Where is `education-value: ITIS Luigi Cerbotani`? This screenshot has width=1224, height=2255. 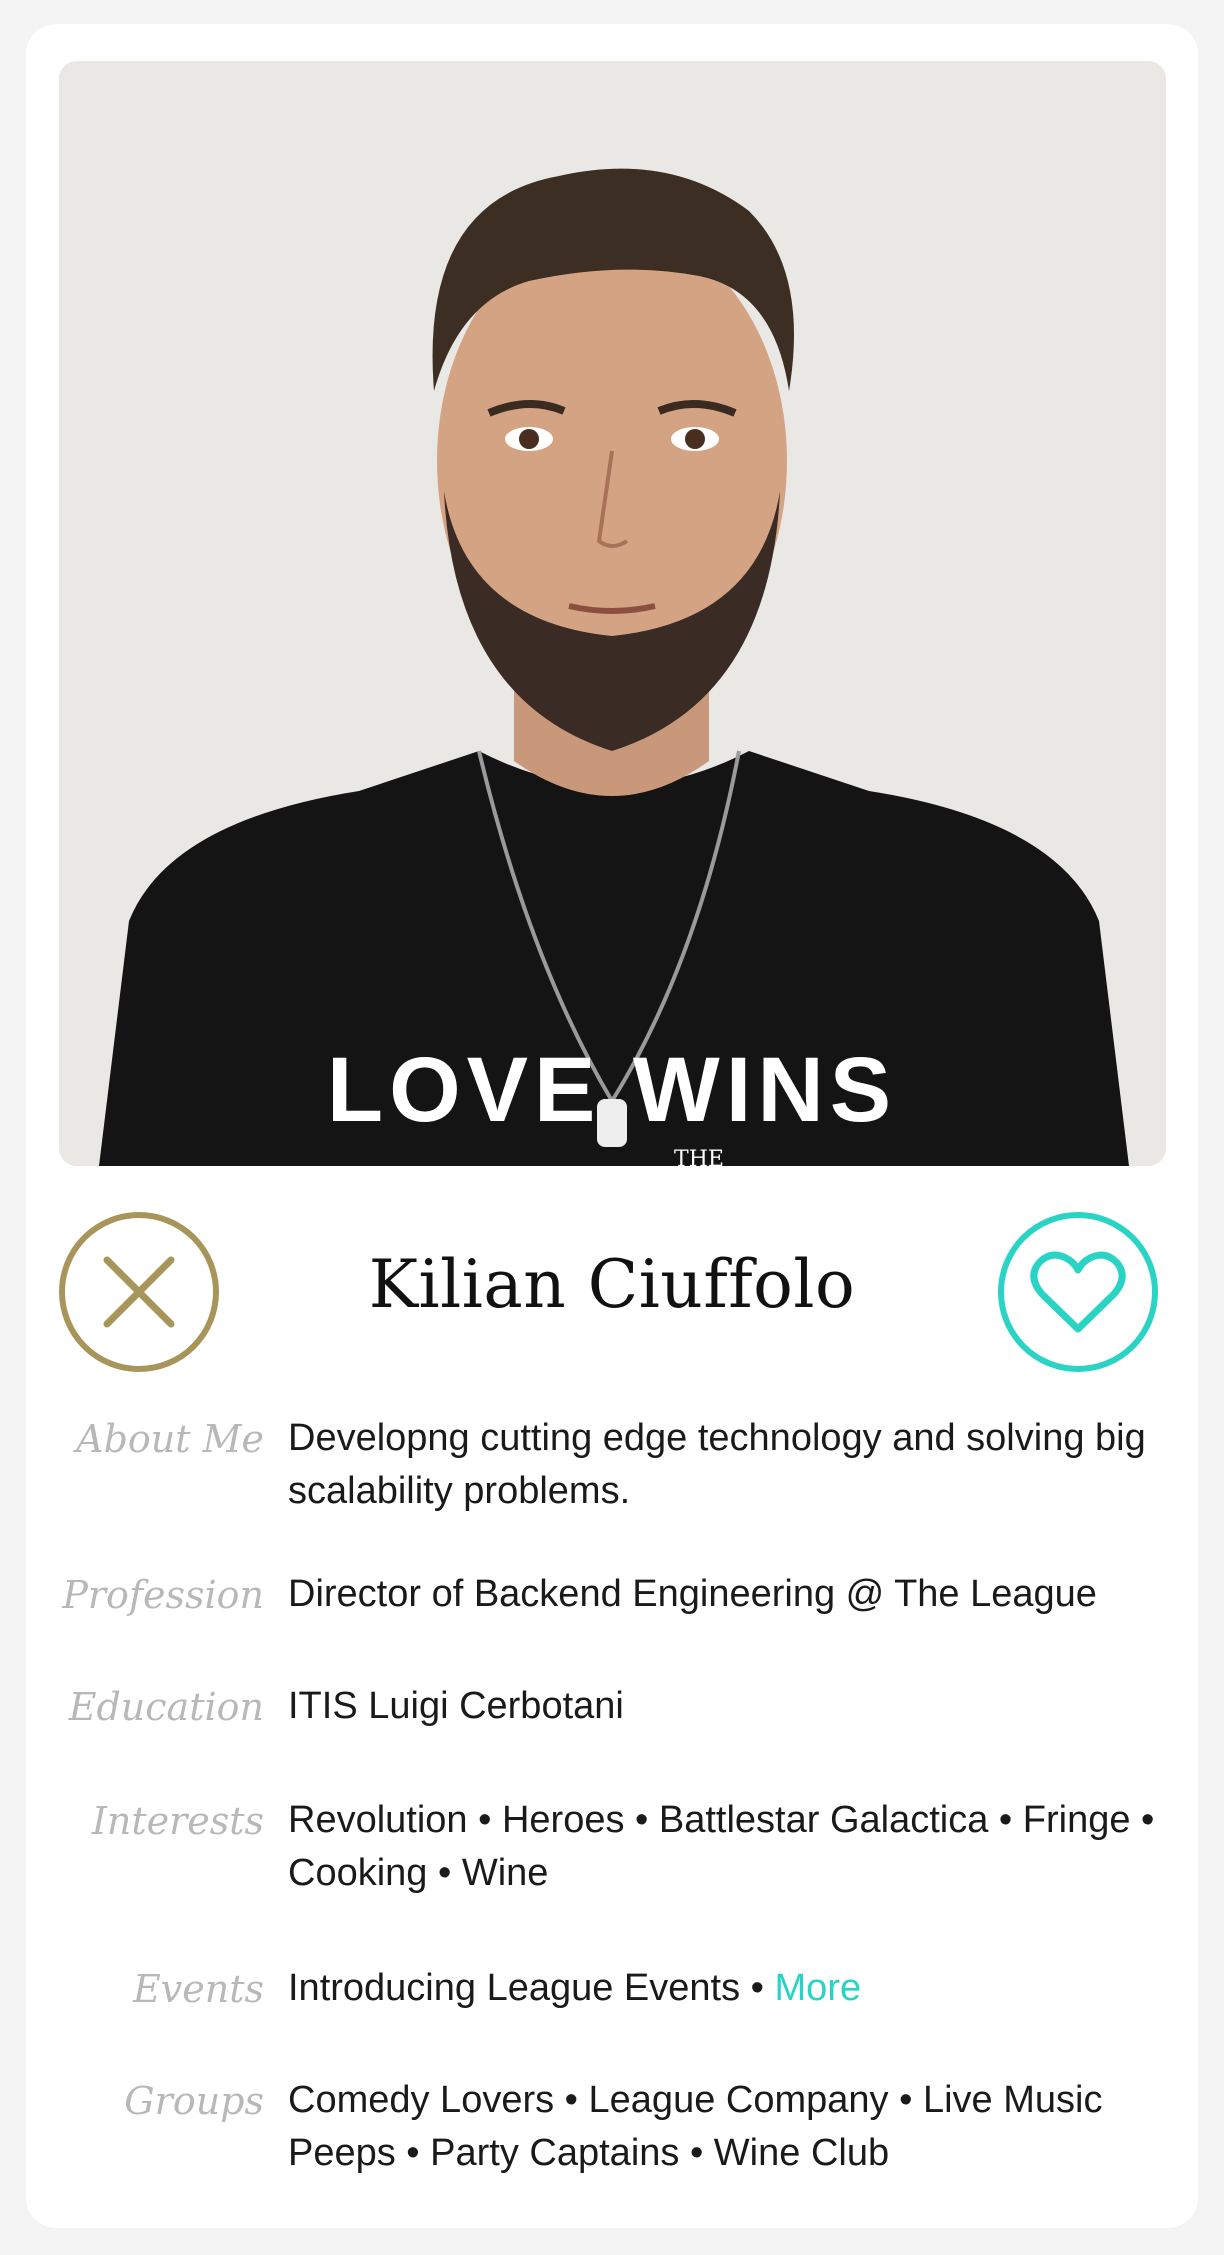
education-value: ITIS Luigi Cerbotani is located at coordinates (456, 1706).